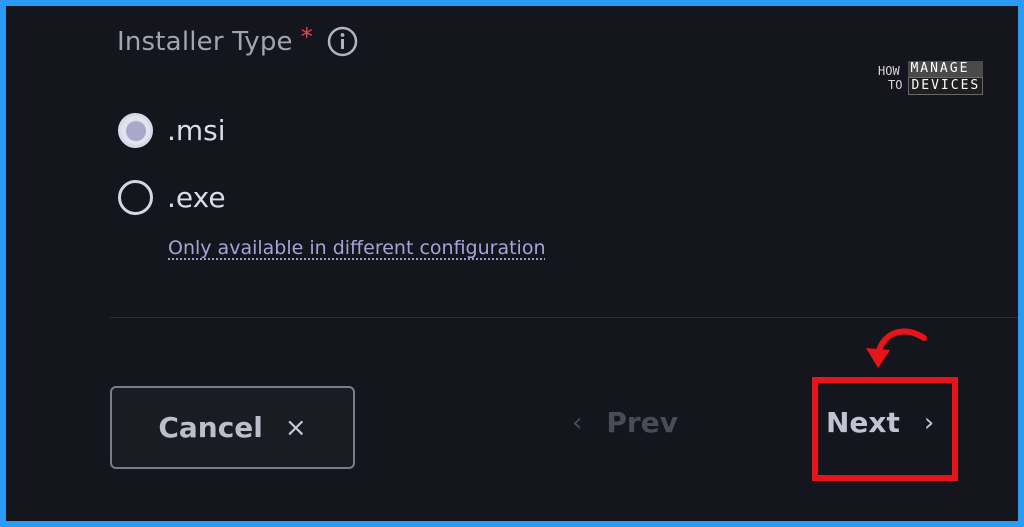 This screenshot has width=1024, height=527. I want to click on installer-type-label: Installer Type *, so click(237, 39).